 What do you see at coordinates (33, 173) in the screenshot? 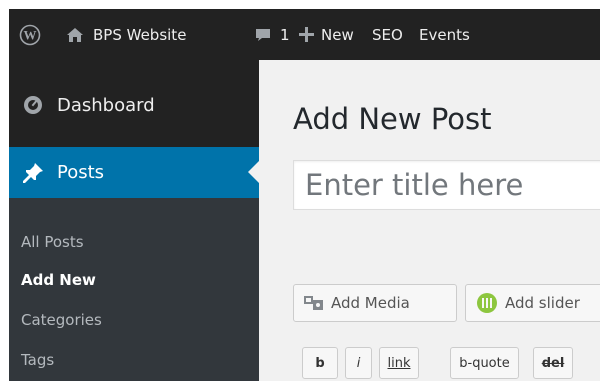
I see `pushpin-icon` at bounding box center [33, 173].